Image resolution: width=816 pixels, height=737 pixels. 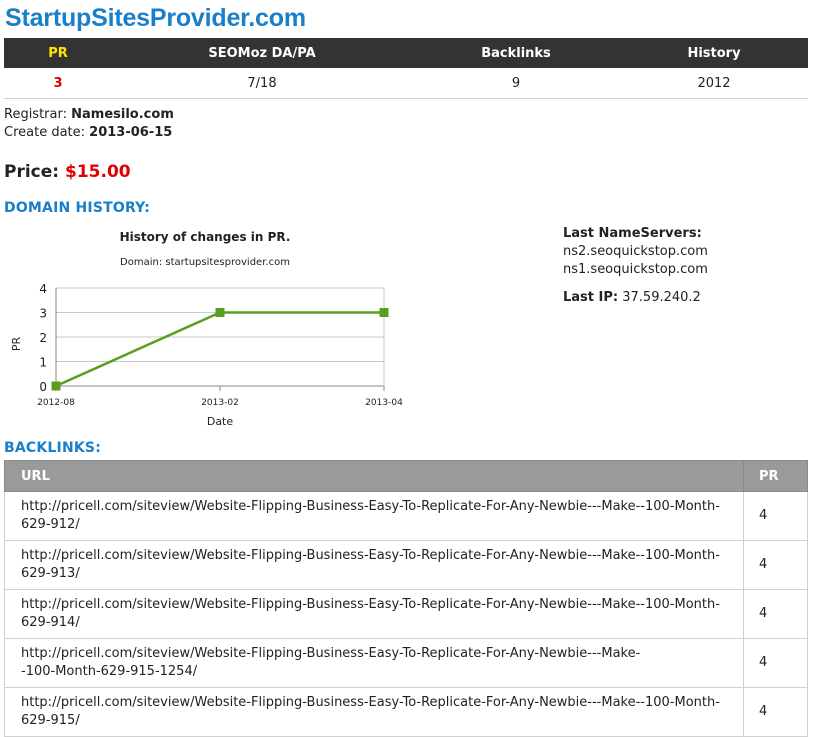 What do you see at coordinates (53, 448) in the screenshot?
I see `backlinks-heading: BACKLINKS:` at bounding box center [53, 448].